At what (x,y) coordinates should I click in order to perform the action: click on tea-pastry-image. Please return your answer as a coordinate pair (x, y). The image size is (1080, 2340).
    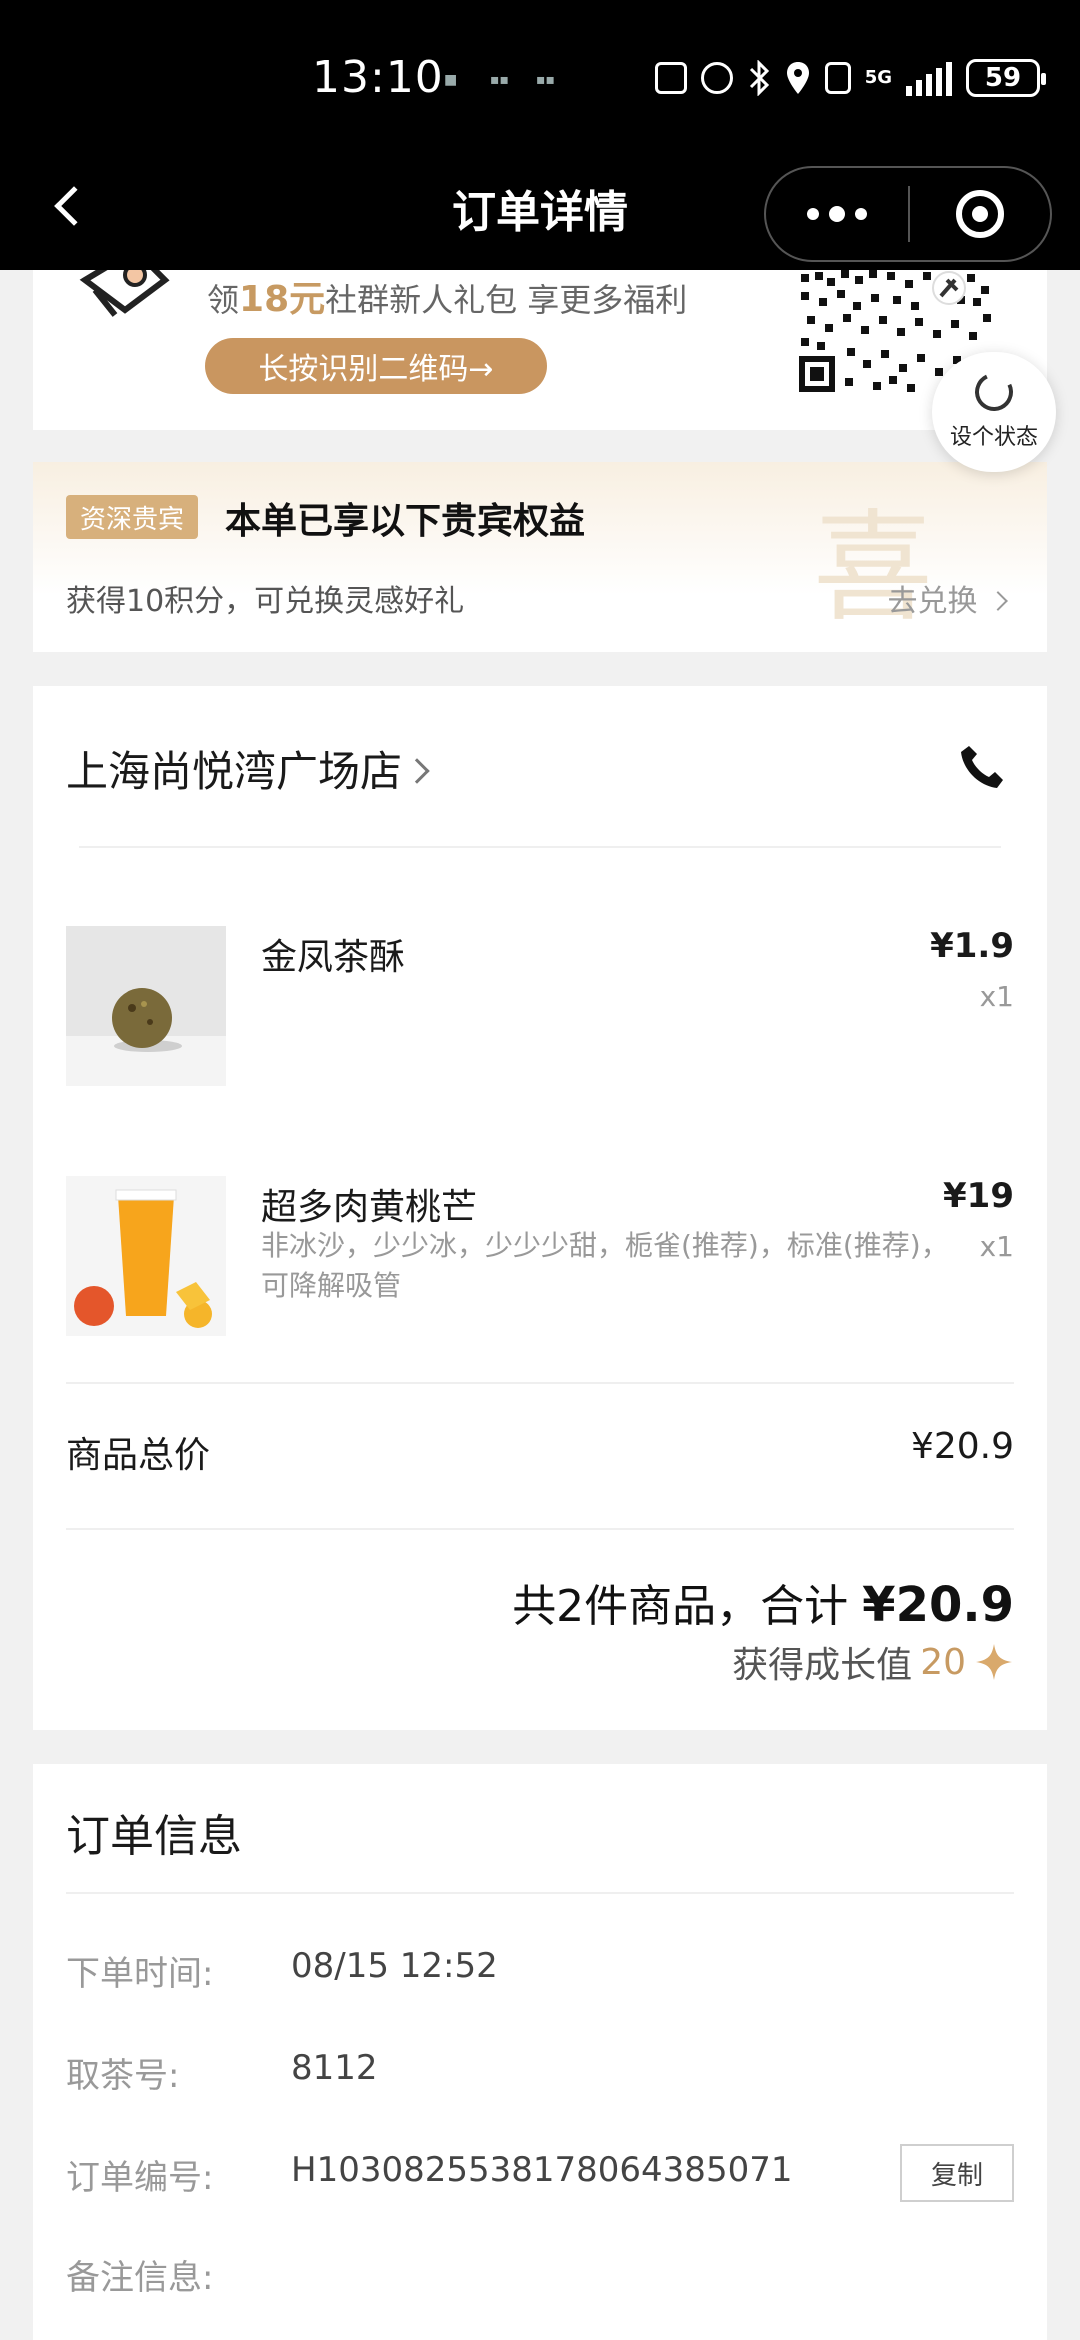
    Looking at the image, I should click on (146, 1006).